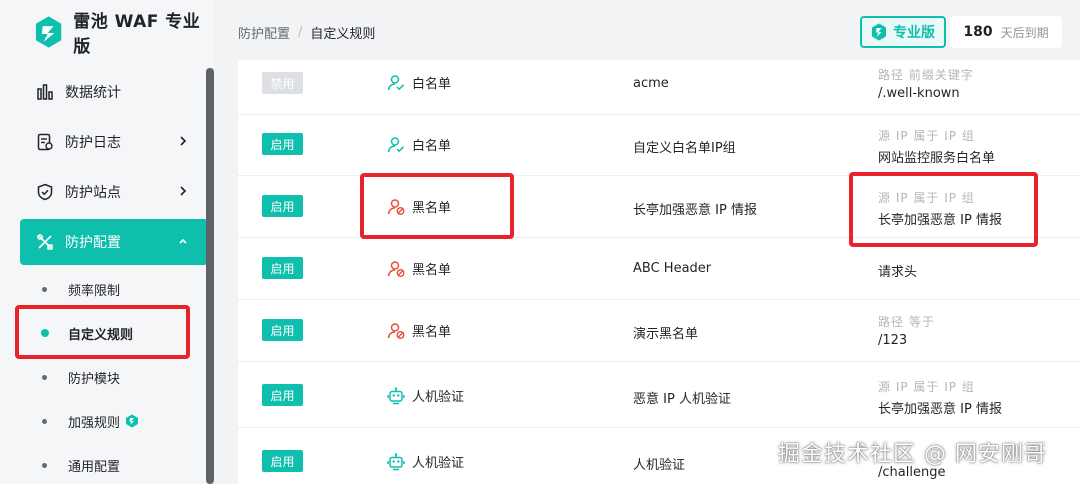 The image size is (1080, 484). I want to click on sidebar-subitem-protection-modules: 防护模块, so click(114, 377).